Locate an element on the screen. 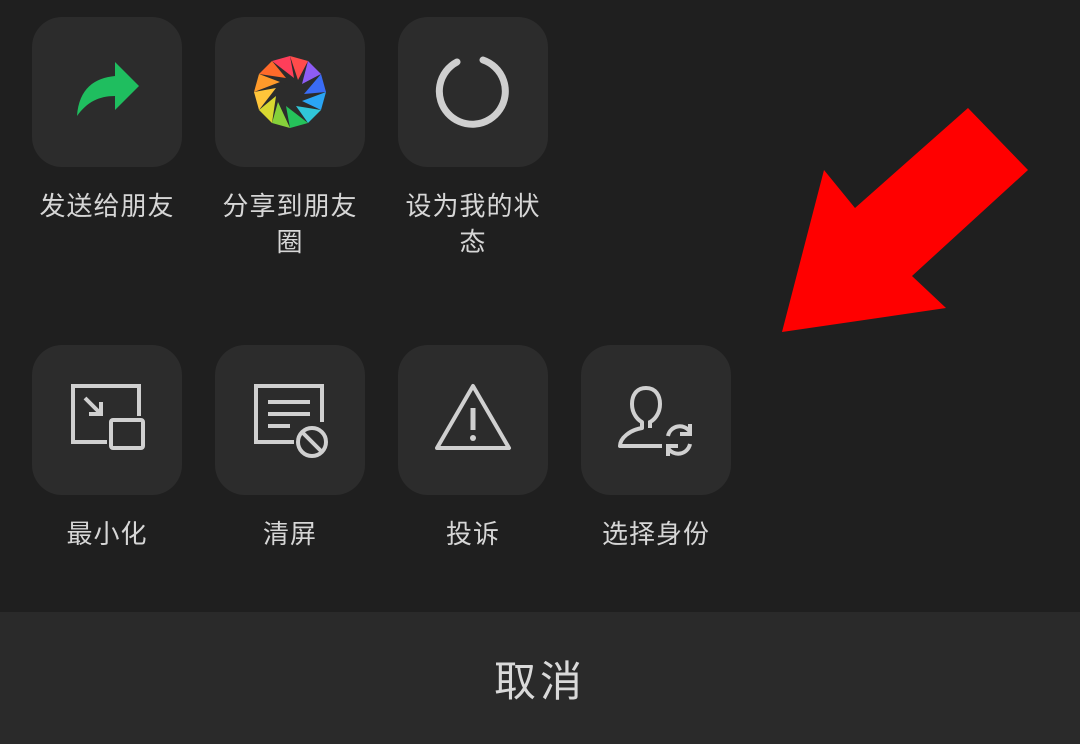  choose-identity-label: 选择身份 is located at coordinates (655, 535).